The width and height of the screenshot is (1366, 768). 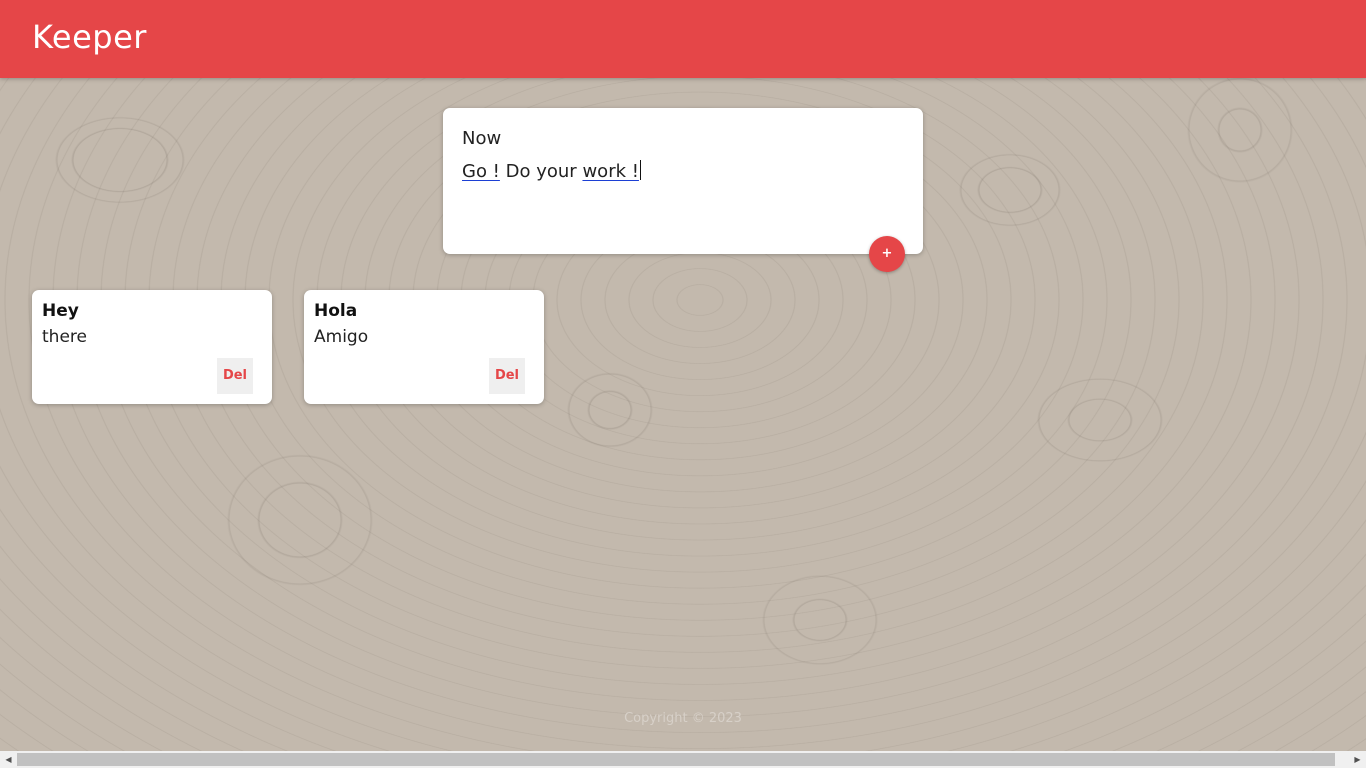 What do you see at coordinates (682, 171) in the screenshot?
I see `note-content-textarea: Go ! Do your work !` at bounding box center [682, 171].